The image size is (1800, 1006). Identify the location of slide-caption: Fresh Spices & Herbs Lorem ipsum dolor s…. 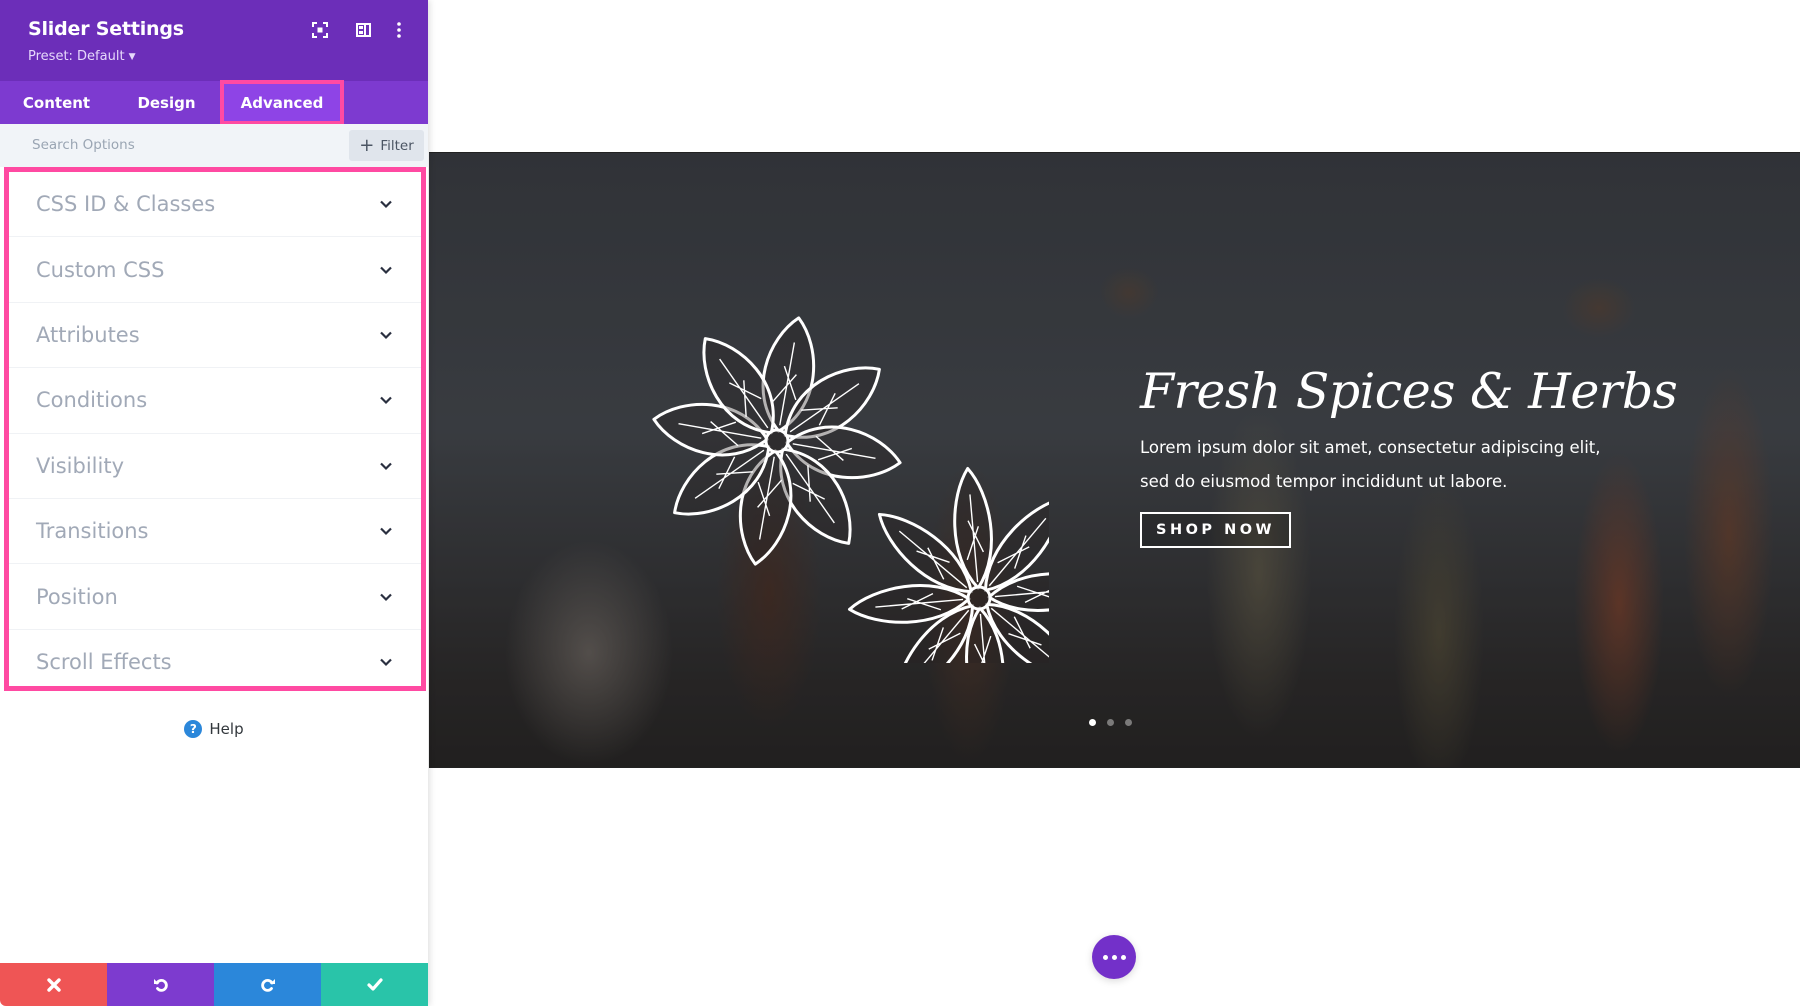
(1409, 455).